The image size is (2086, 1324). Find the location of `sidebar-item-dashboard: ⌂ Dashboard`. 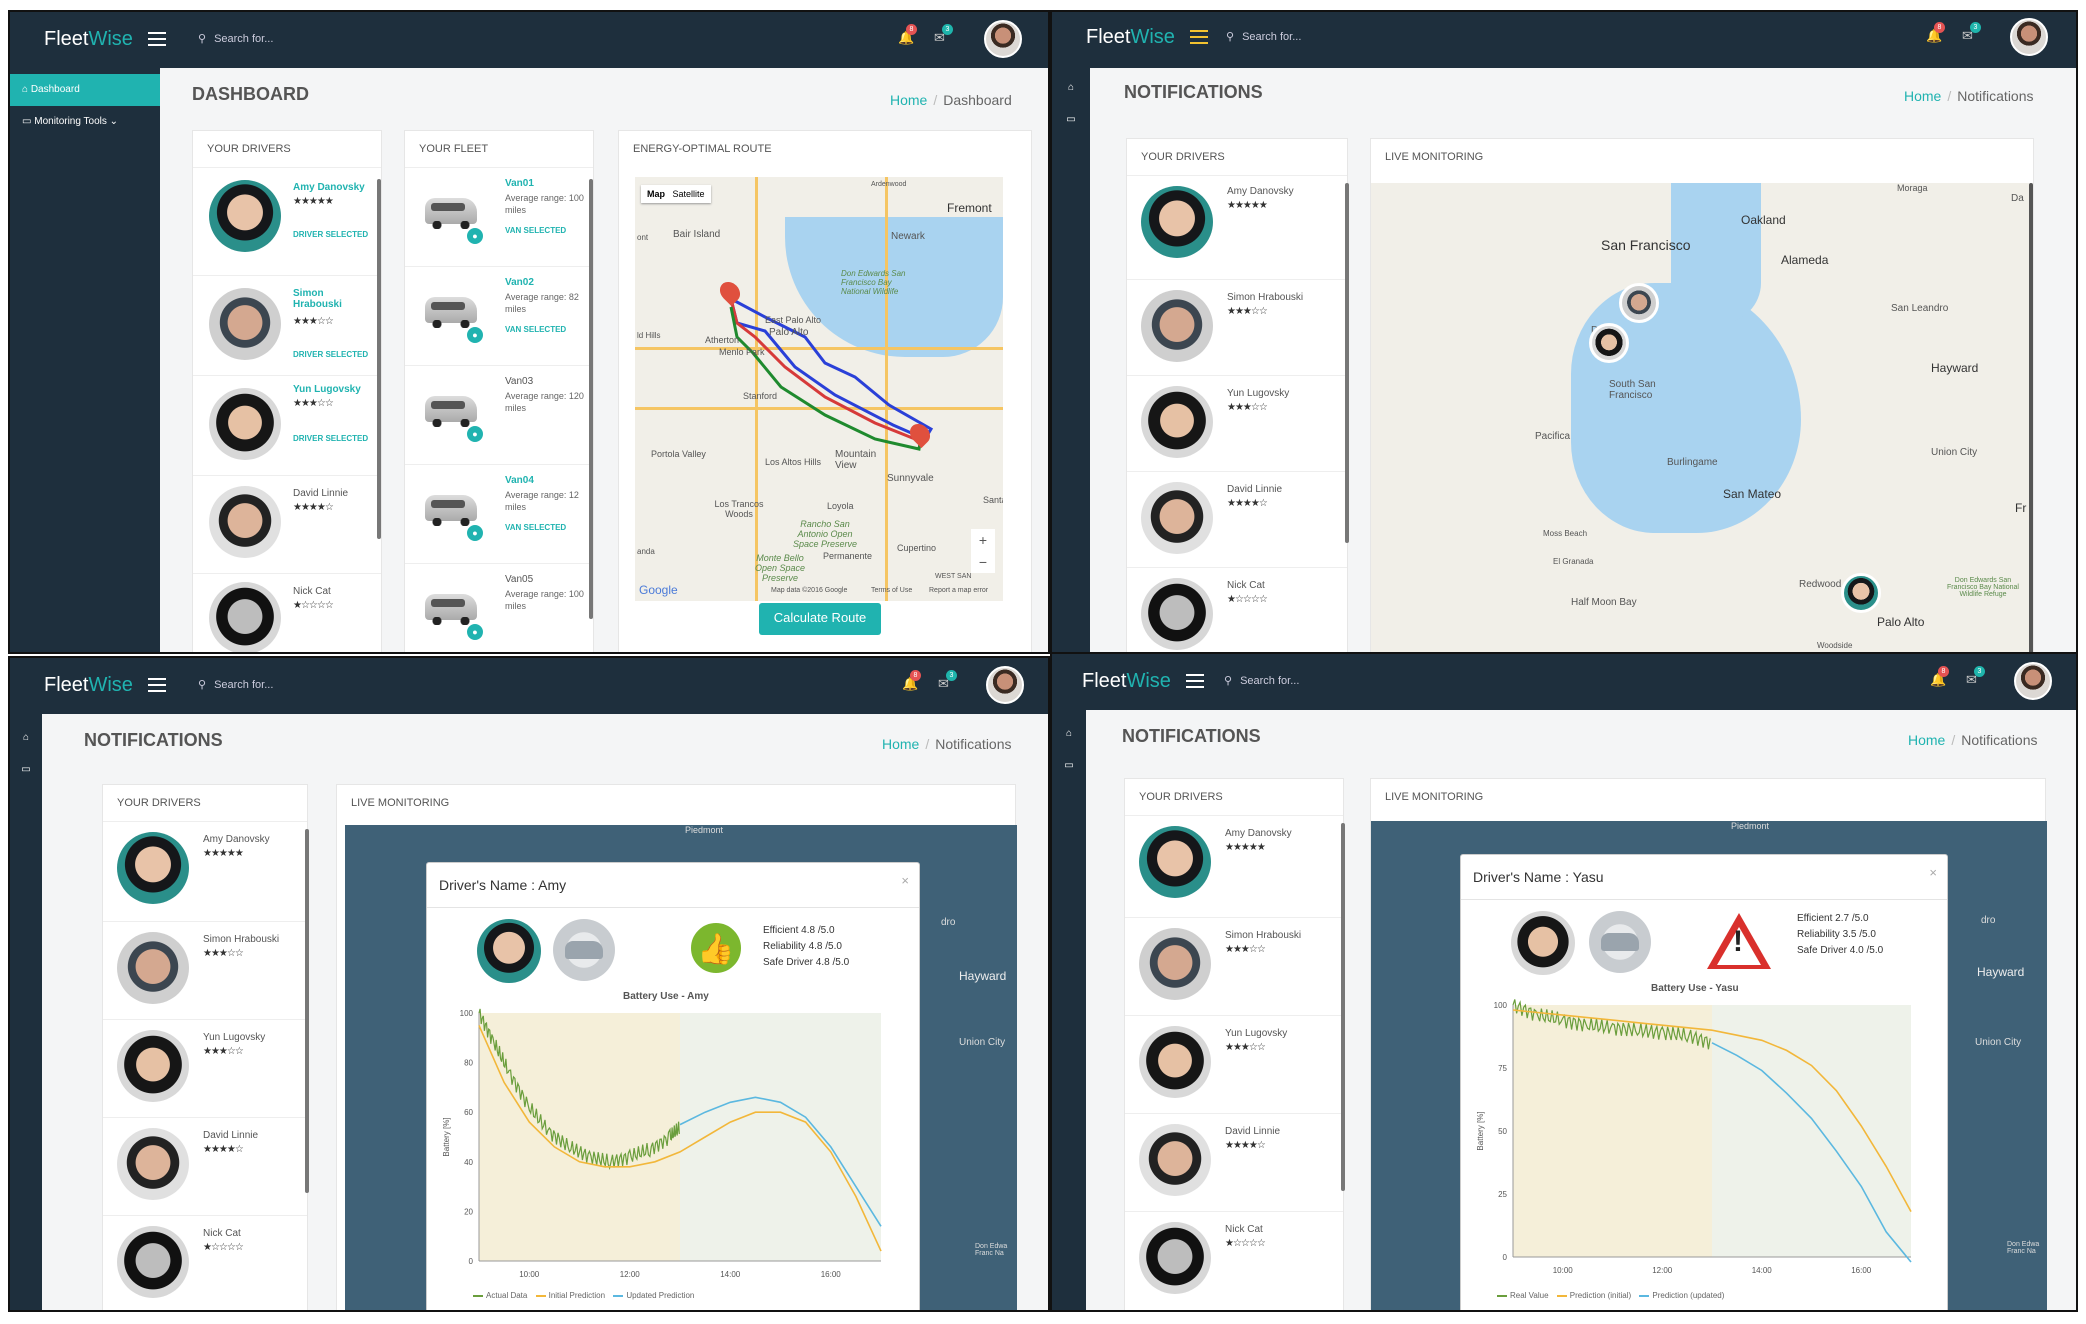

sidebar-item-dashboard: ⌂ Dashboard is located at coordinates (85, 90).